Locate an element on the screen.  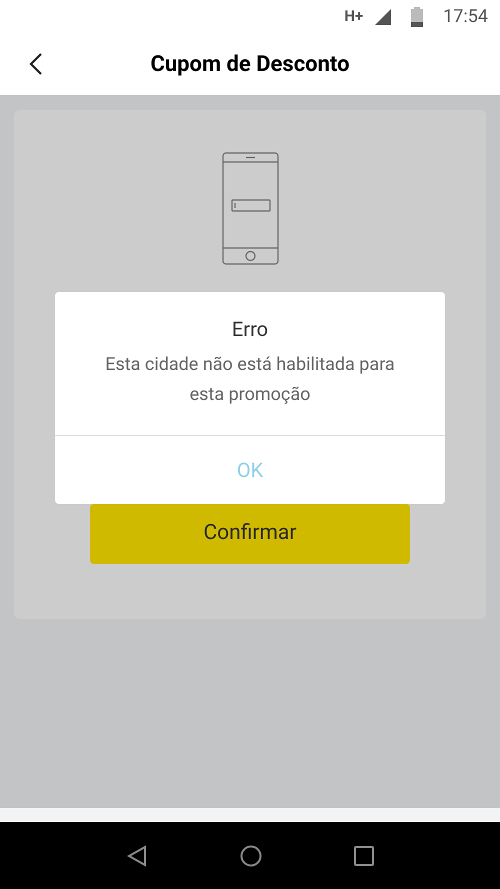
recents-icon is located at coordinates (364, 856).